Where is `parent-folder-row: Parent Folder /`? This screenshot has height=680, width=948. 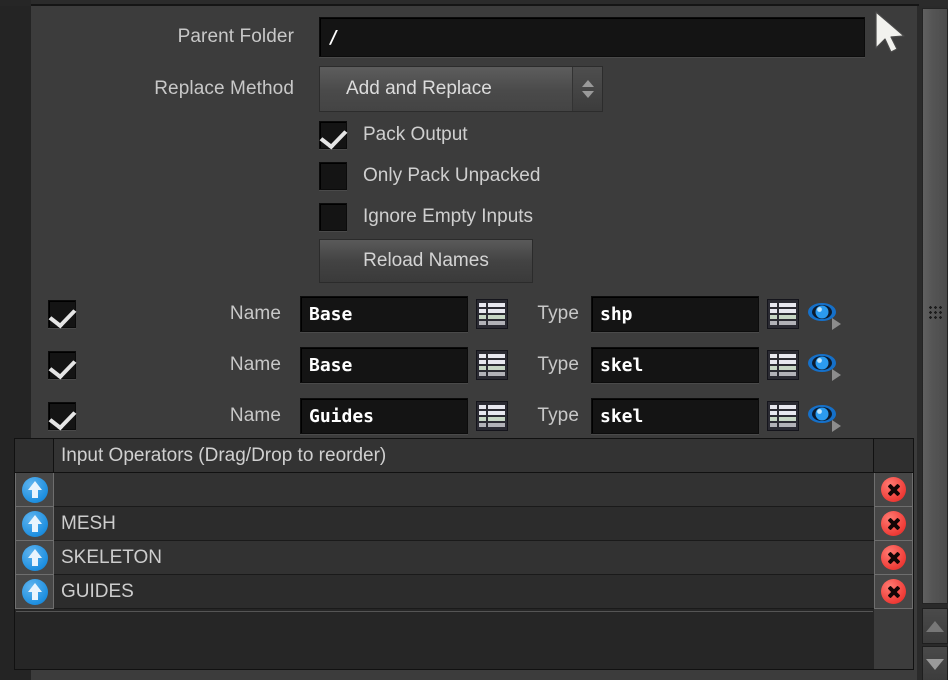 parent-folder-row: Parent Folder / is located at coordinates (461, 37).